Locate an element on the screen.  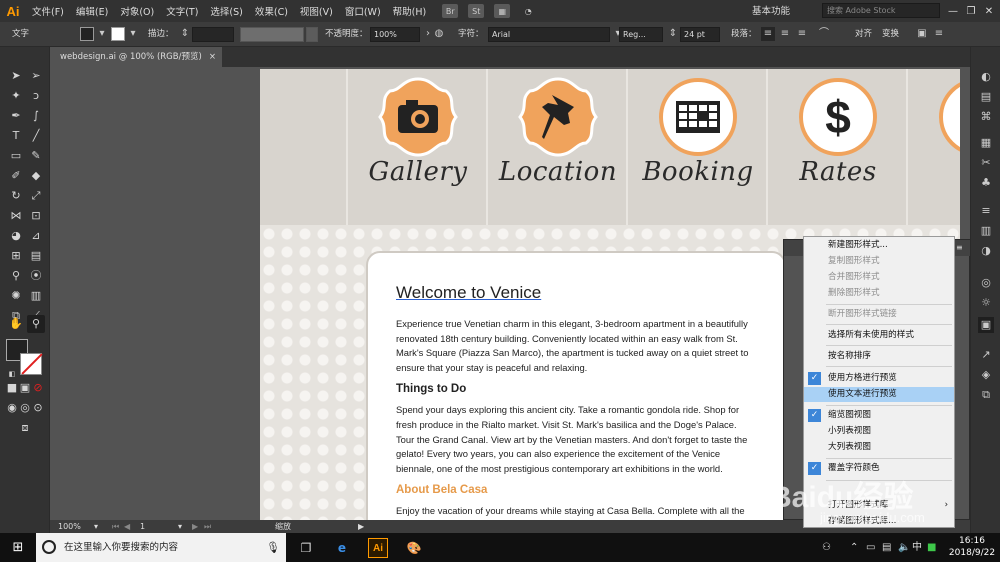
paintbrush-tool-icon: ✎ is located at coordinates (36, 156).